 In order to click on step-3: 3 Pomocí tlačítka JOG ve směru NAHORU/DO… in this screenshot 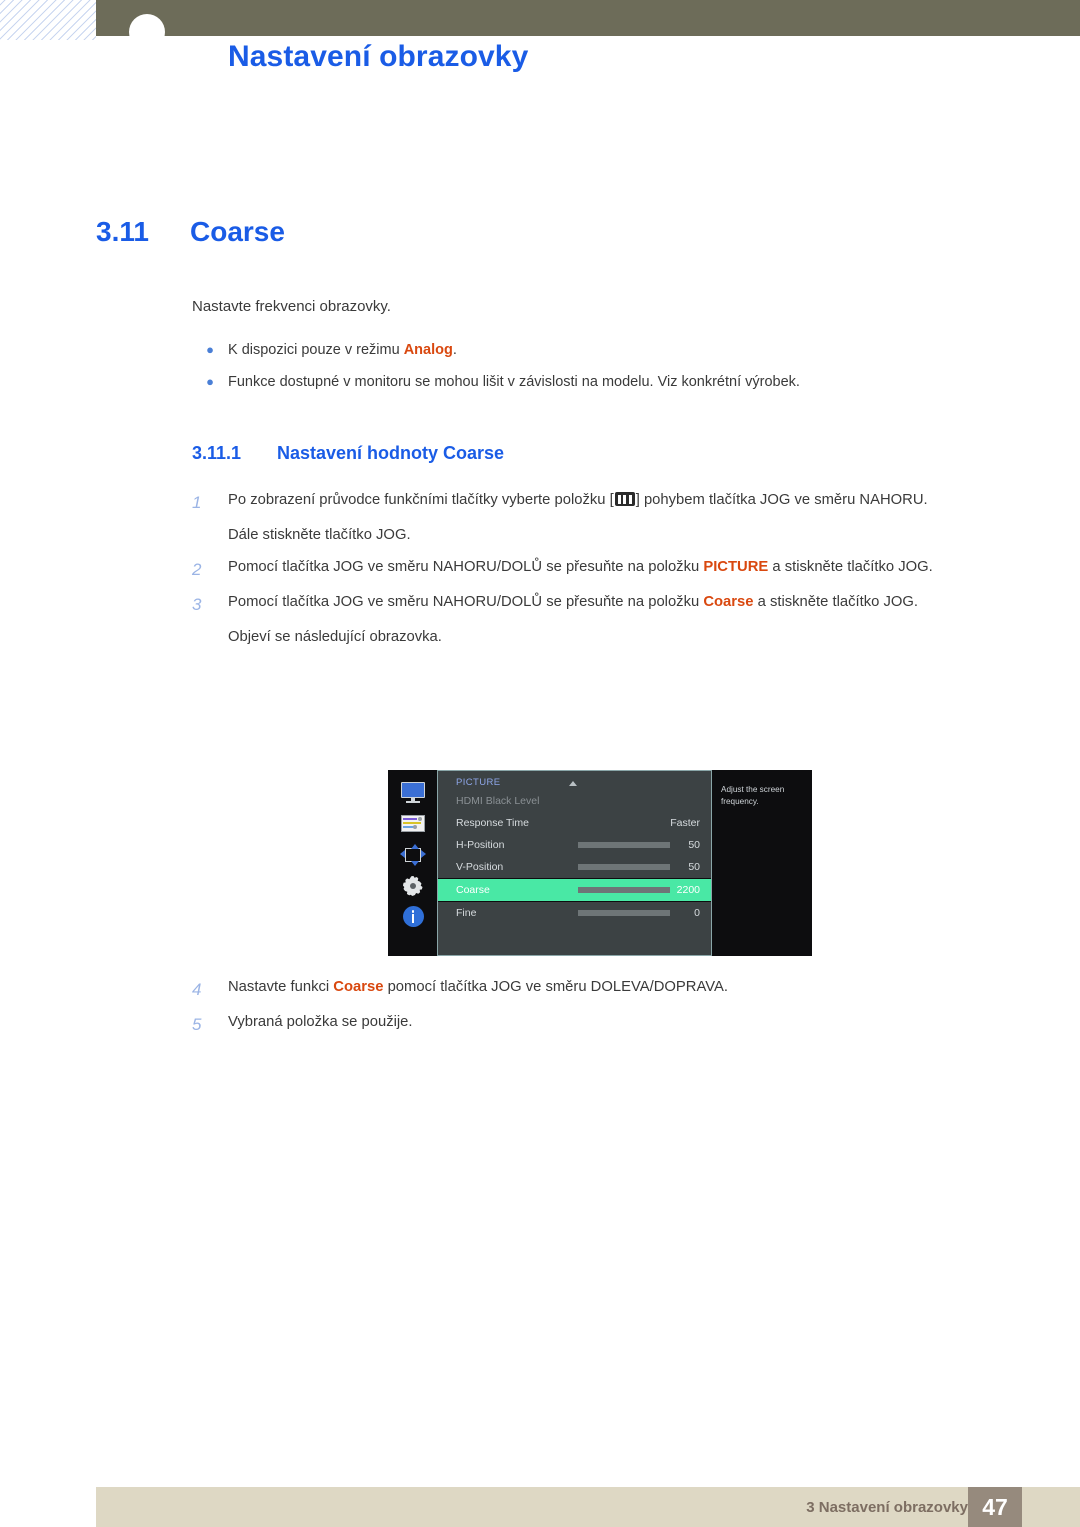, I will do `click(598, 604)`.